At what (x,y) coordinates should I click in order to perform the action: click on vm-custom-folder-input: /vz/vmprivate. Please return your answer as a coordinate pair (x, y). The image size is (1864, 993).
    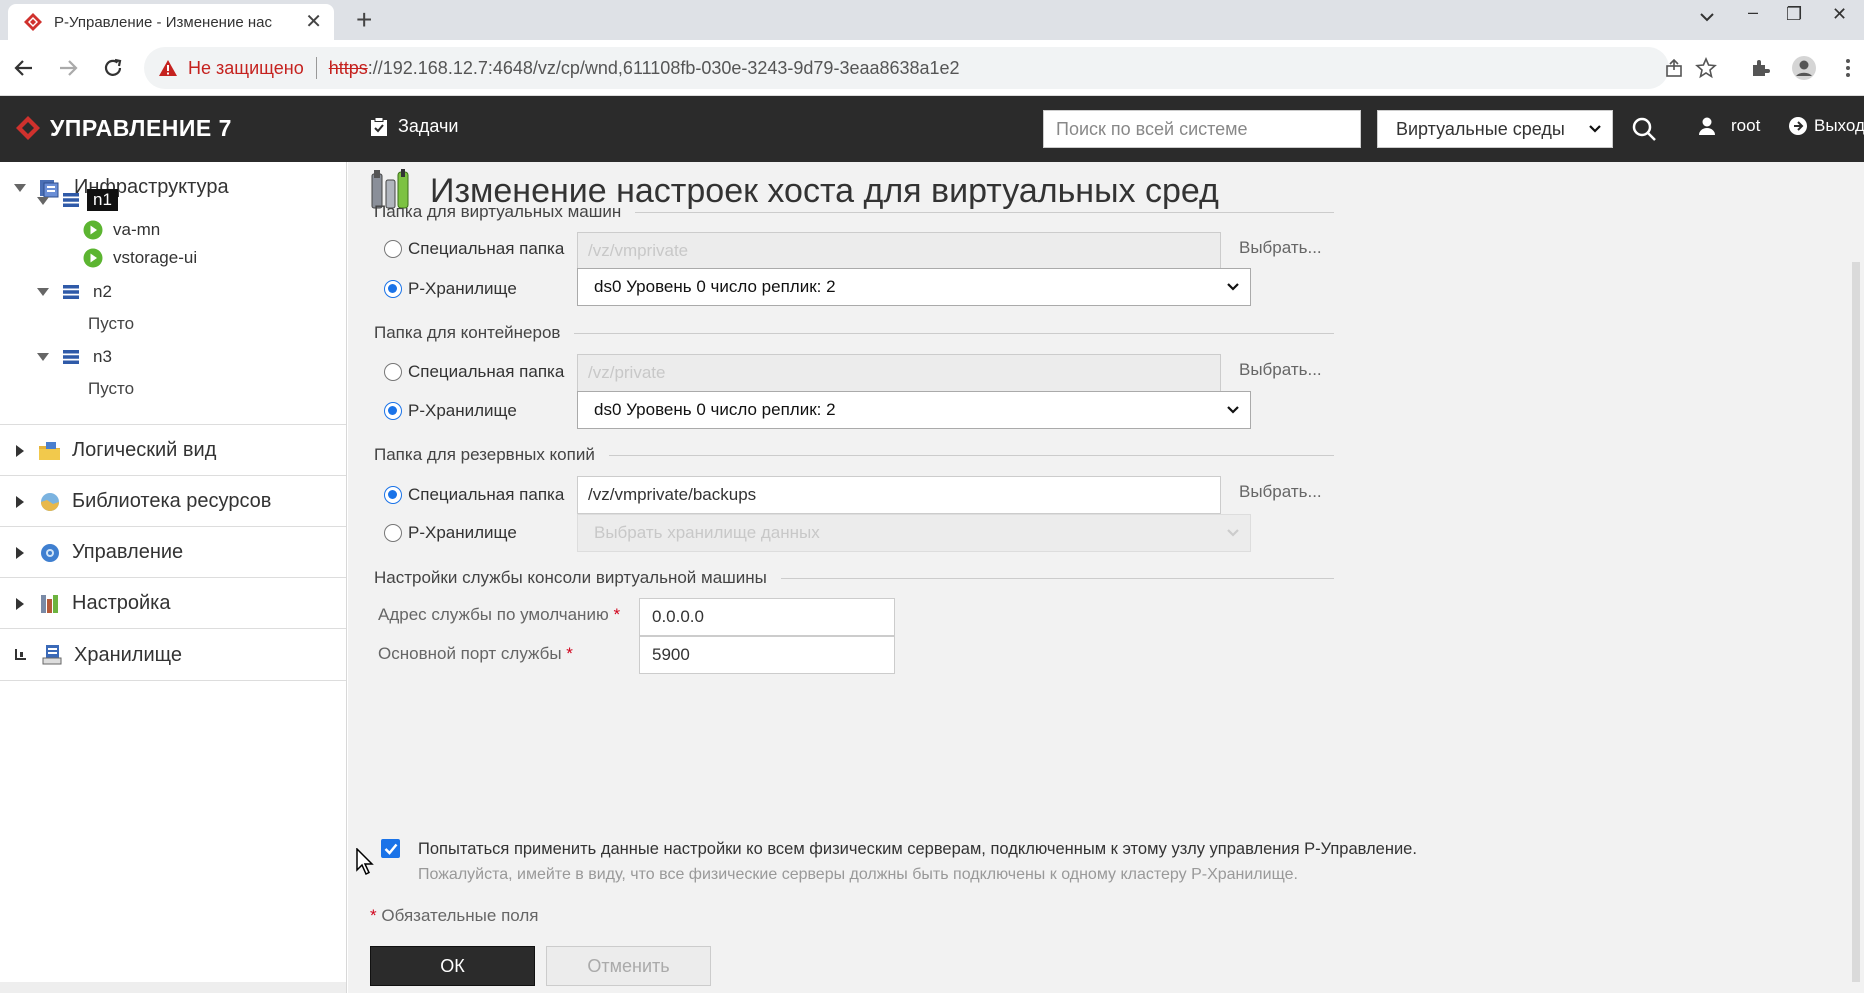
    Looking at the image, I should click on (899, 251).